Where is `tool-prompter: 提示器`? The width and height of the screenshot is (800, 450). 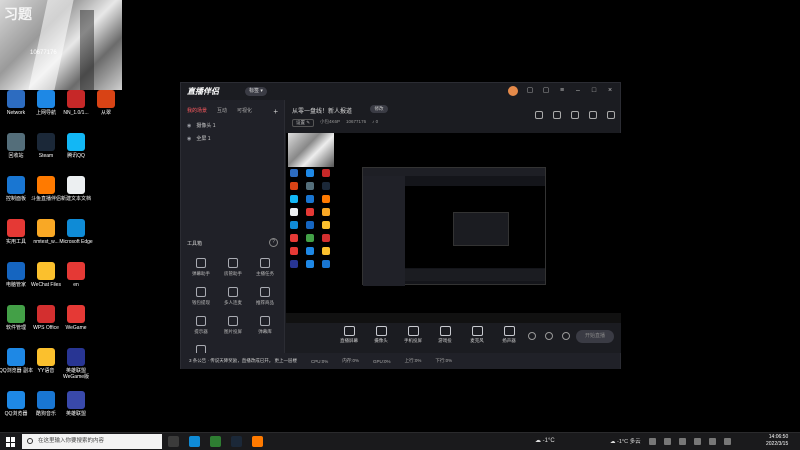
tool-prompter: 提示器 is located at coordinates (201, 325).